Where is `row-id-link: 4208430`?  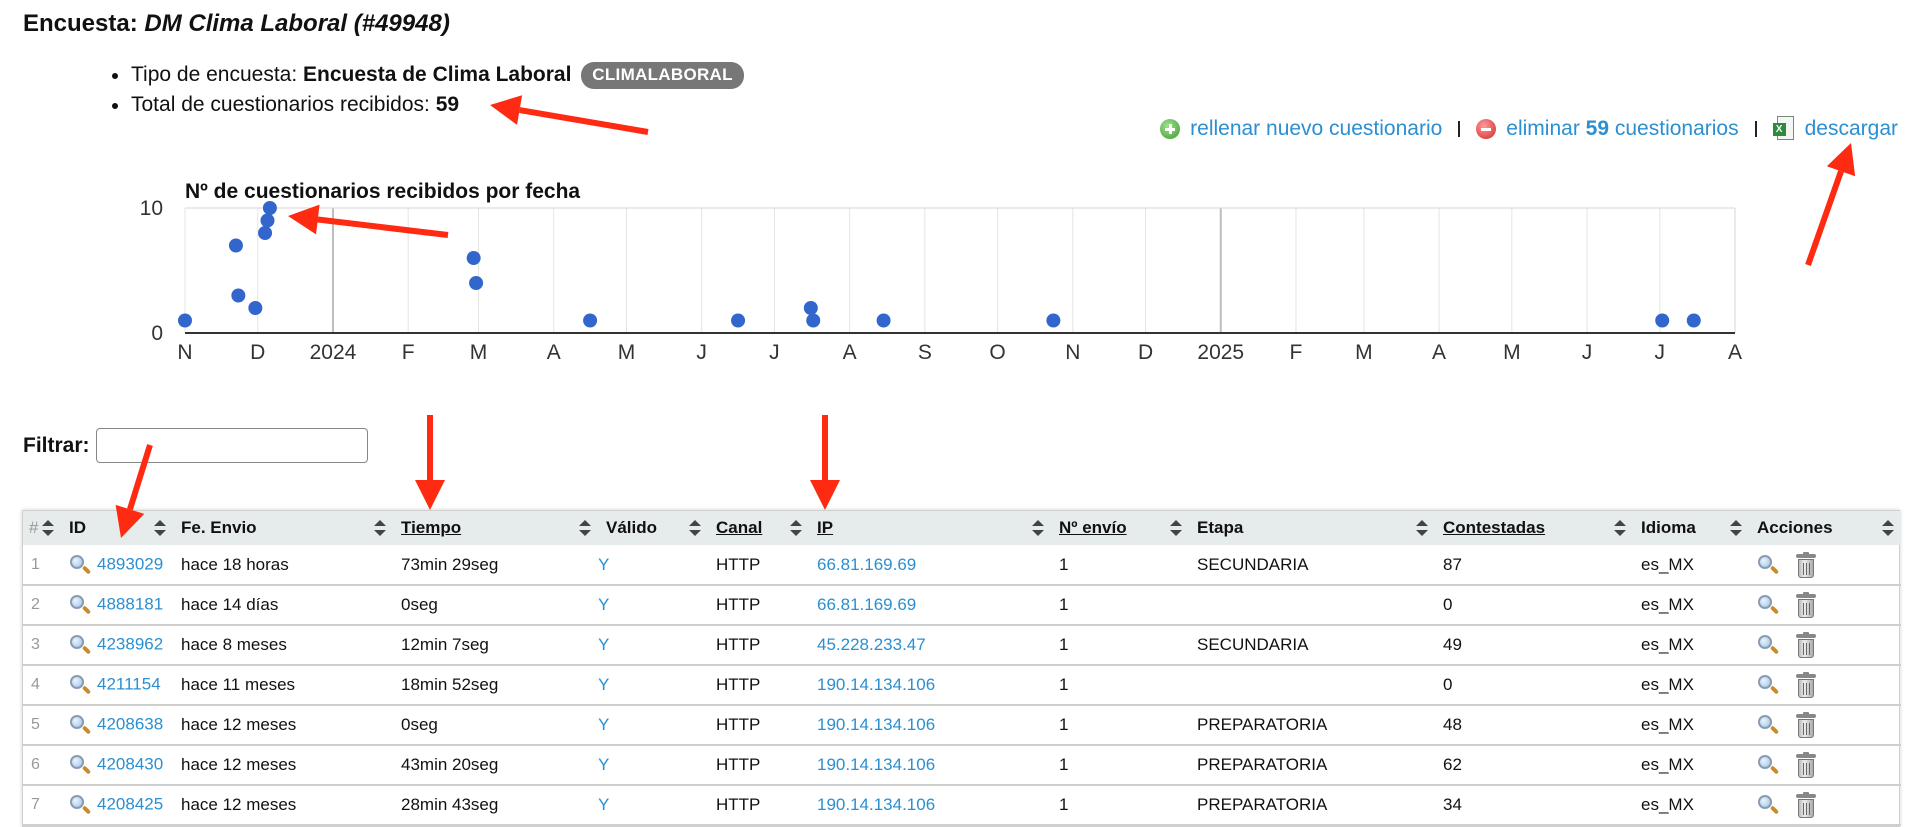 row-id-link: 4208430 is located at coordinates (130, 763).